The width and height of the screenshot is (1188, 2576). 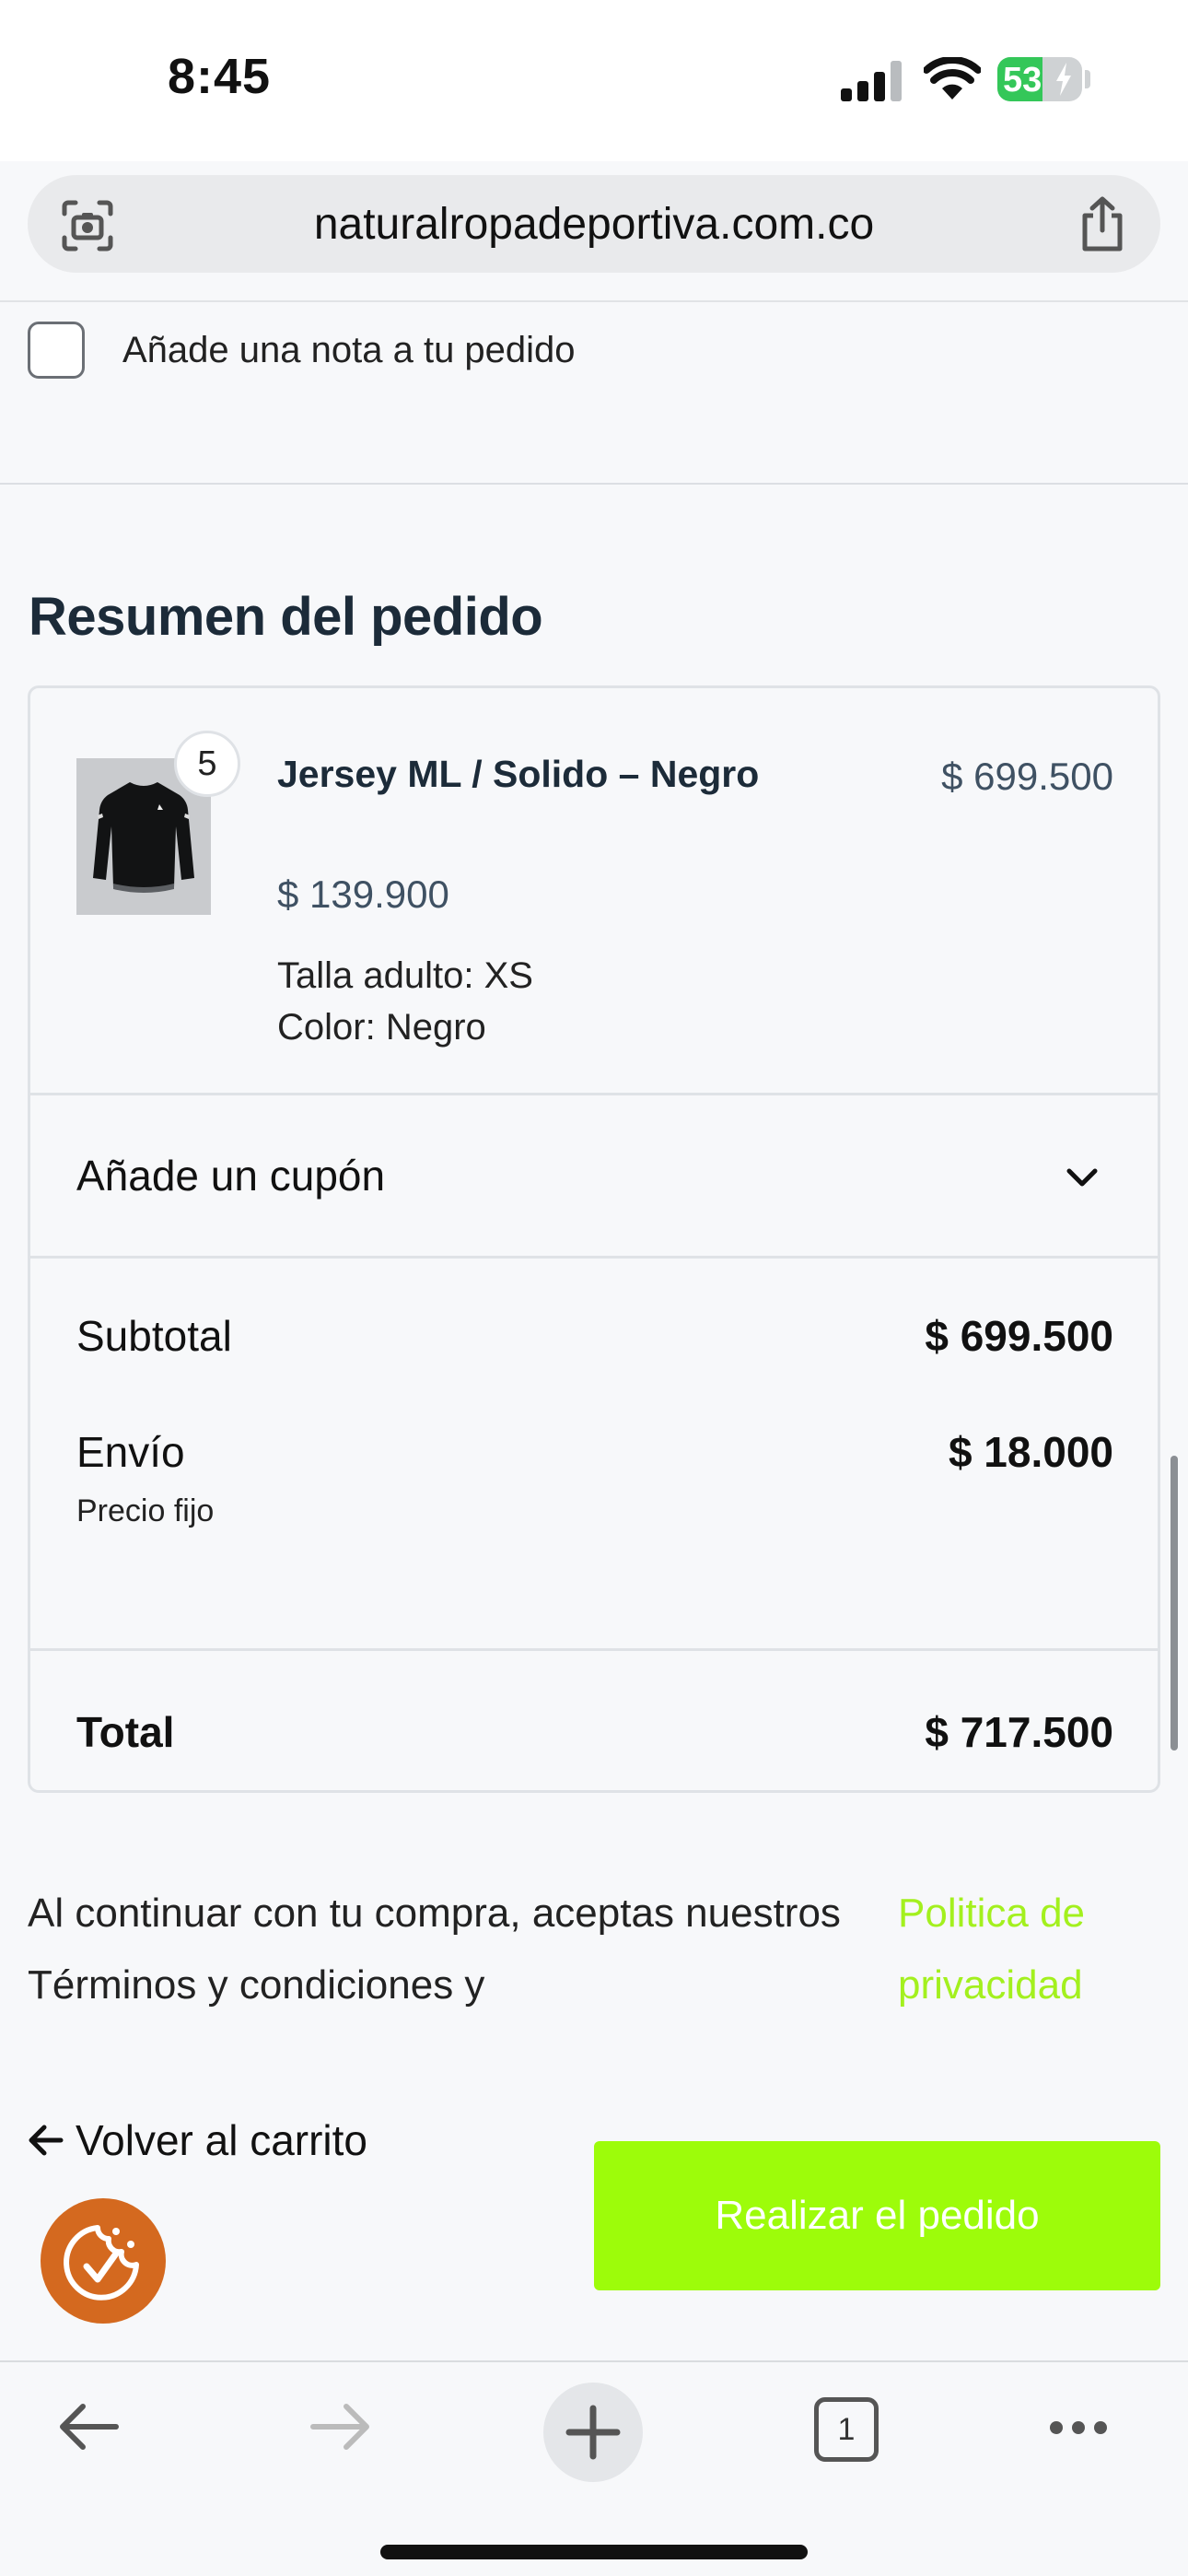 I want to click on charging-bolt-icon, so click(x=1063, y=79).